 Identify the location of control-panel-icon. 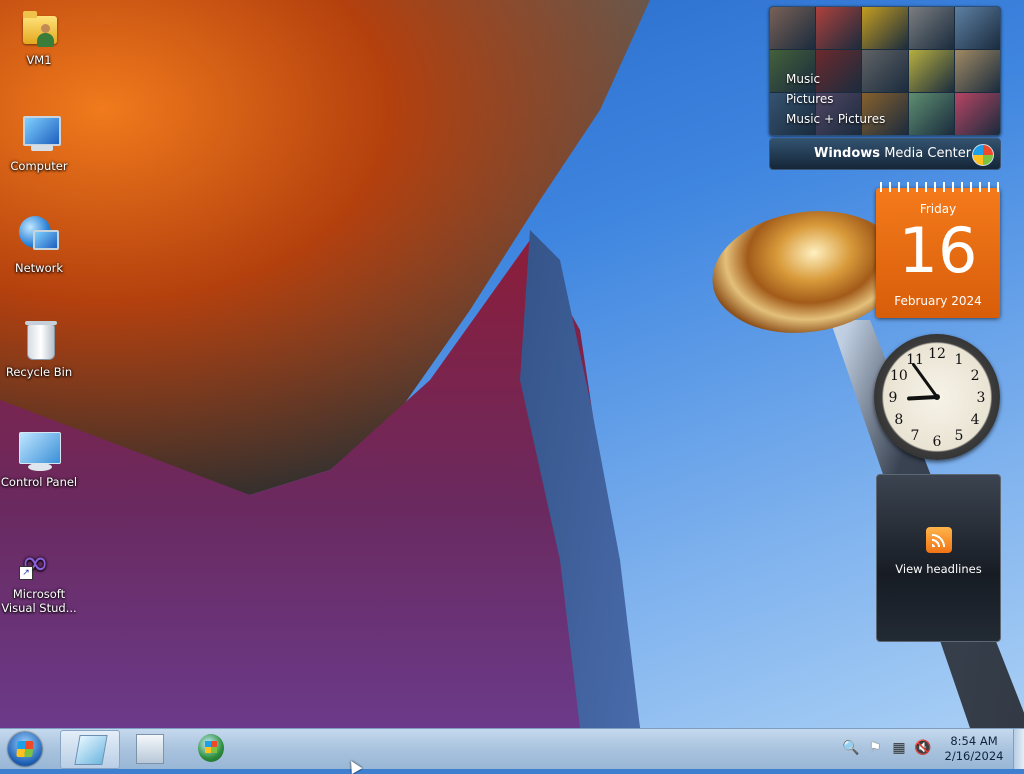
(39, 450).